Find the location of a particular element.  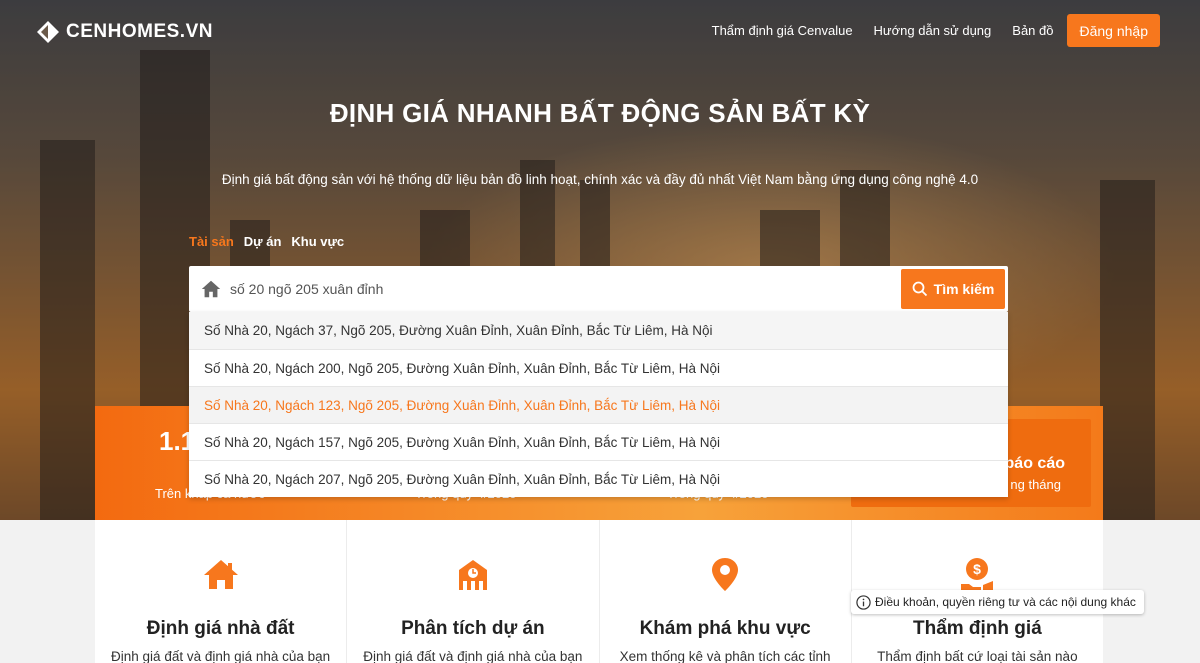

tab-project: Dự án is located at coordinates (263, 241).